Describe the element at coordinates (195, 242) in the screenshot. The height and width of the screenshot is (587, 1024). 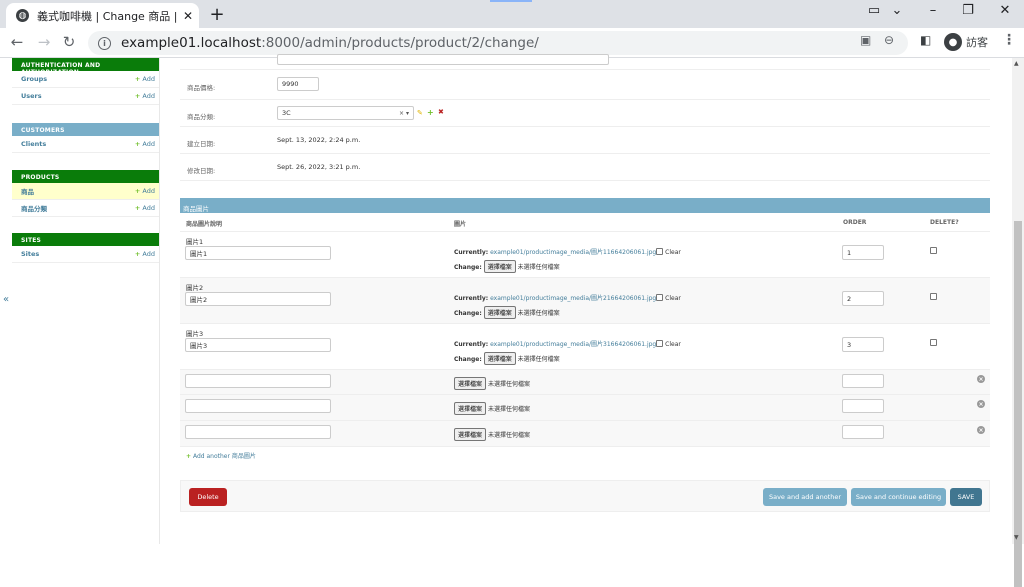
I see `inline-row-title: 圖片1` at that location.